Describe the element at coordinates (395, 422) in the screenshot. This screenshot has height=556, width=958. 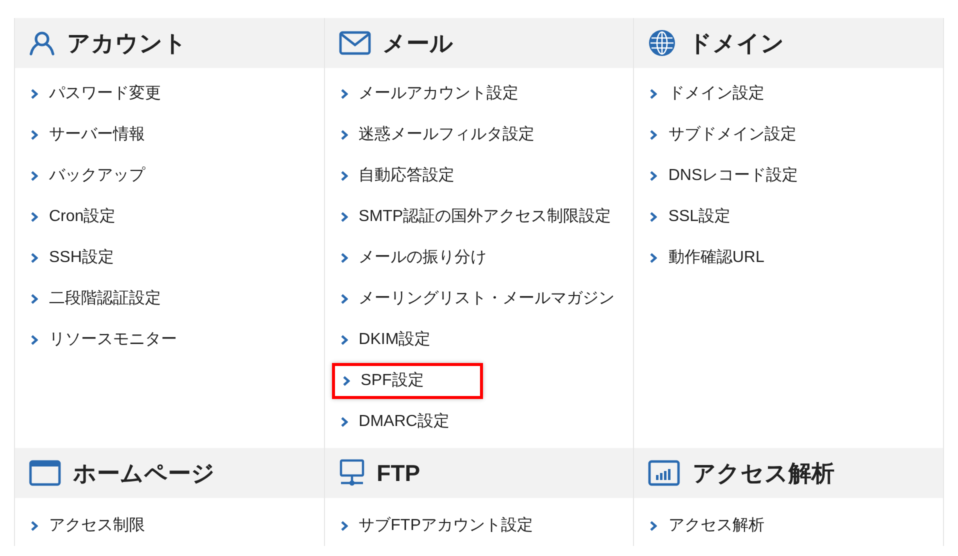
I see `menu-link: DMARC設定` at that location.